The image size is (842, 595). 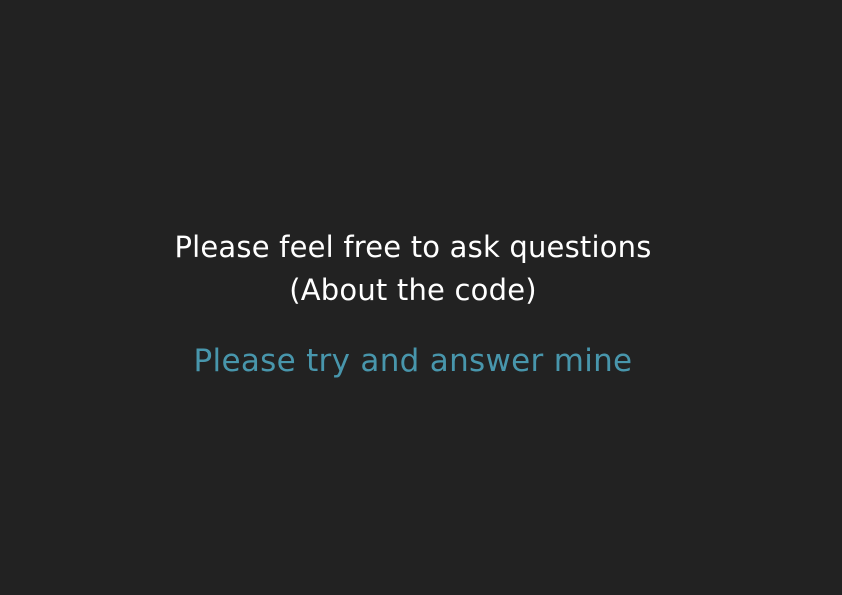 What do you see at coordinates (413, 247) in the screenshot?
I see `heading-line-1: Please feel free to ask questions` at bounding box center [413, 247].